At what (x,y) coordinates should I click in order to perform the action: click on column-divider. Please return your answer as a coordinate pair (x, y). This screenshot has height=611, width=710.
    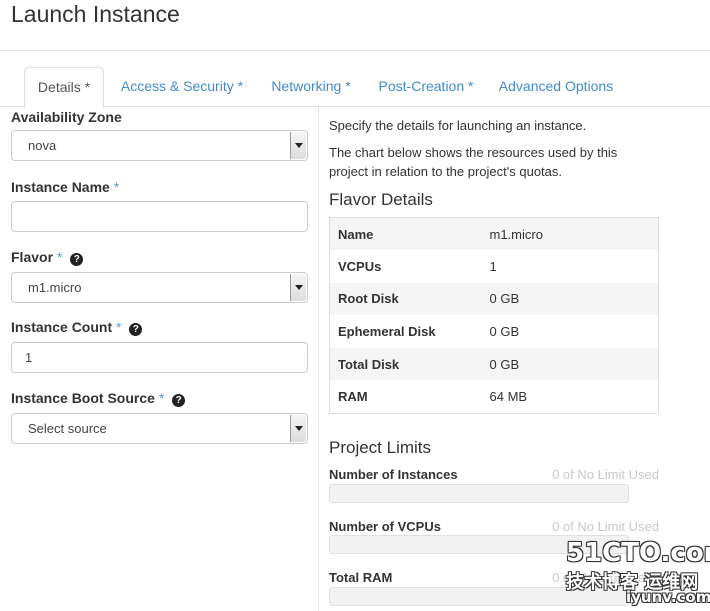
    Looking at the image, I should click on (318, 359).